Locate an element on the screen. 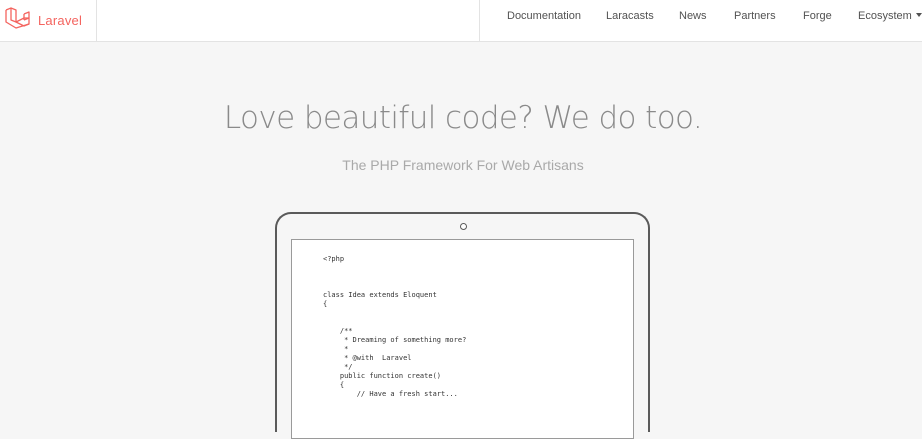 Image resolution: width=922 pixels, height=439 pixels. nav-link-laracasts: Laracasts is located at coordinates (630, 16).